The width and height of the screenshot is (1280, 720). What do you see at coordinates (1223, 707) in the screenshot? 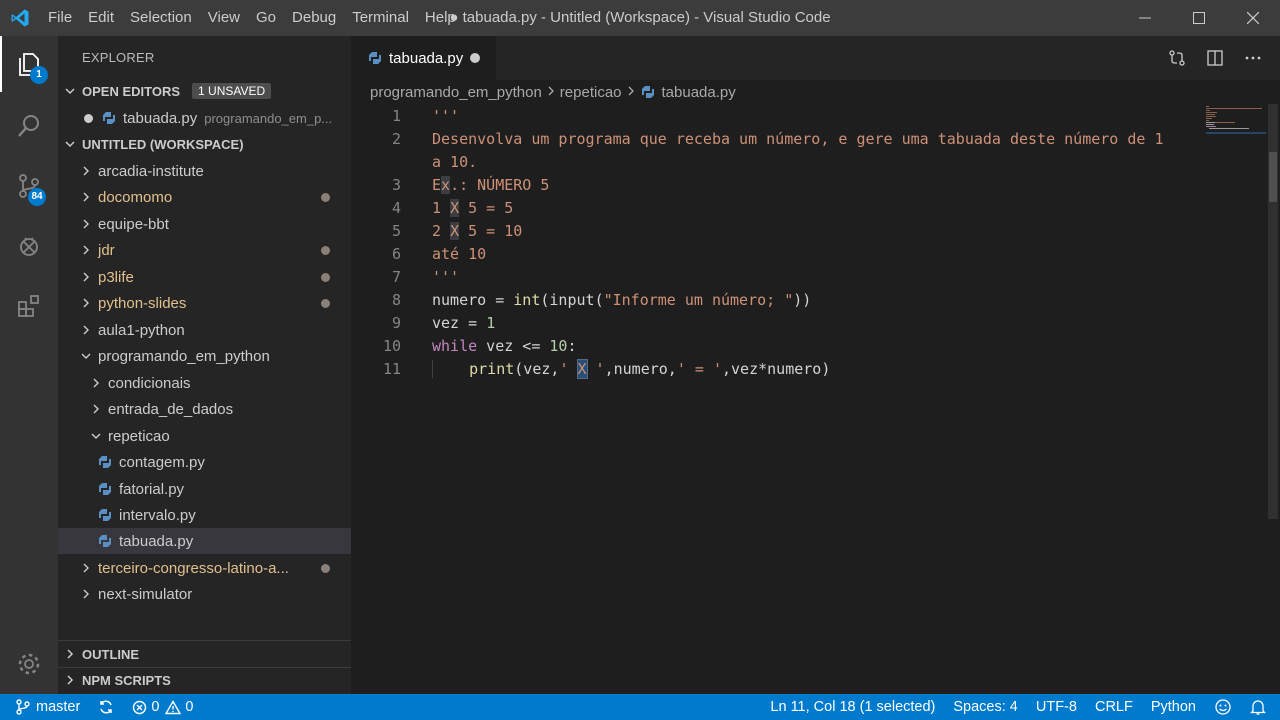
I see `feedback-button` at bounding box center [1223, 707].